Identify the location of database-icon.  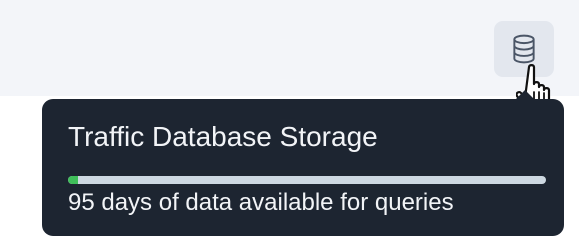
(524, 49).